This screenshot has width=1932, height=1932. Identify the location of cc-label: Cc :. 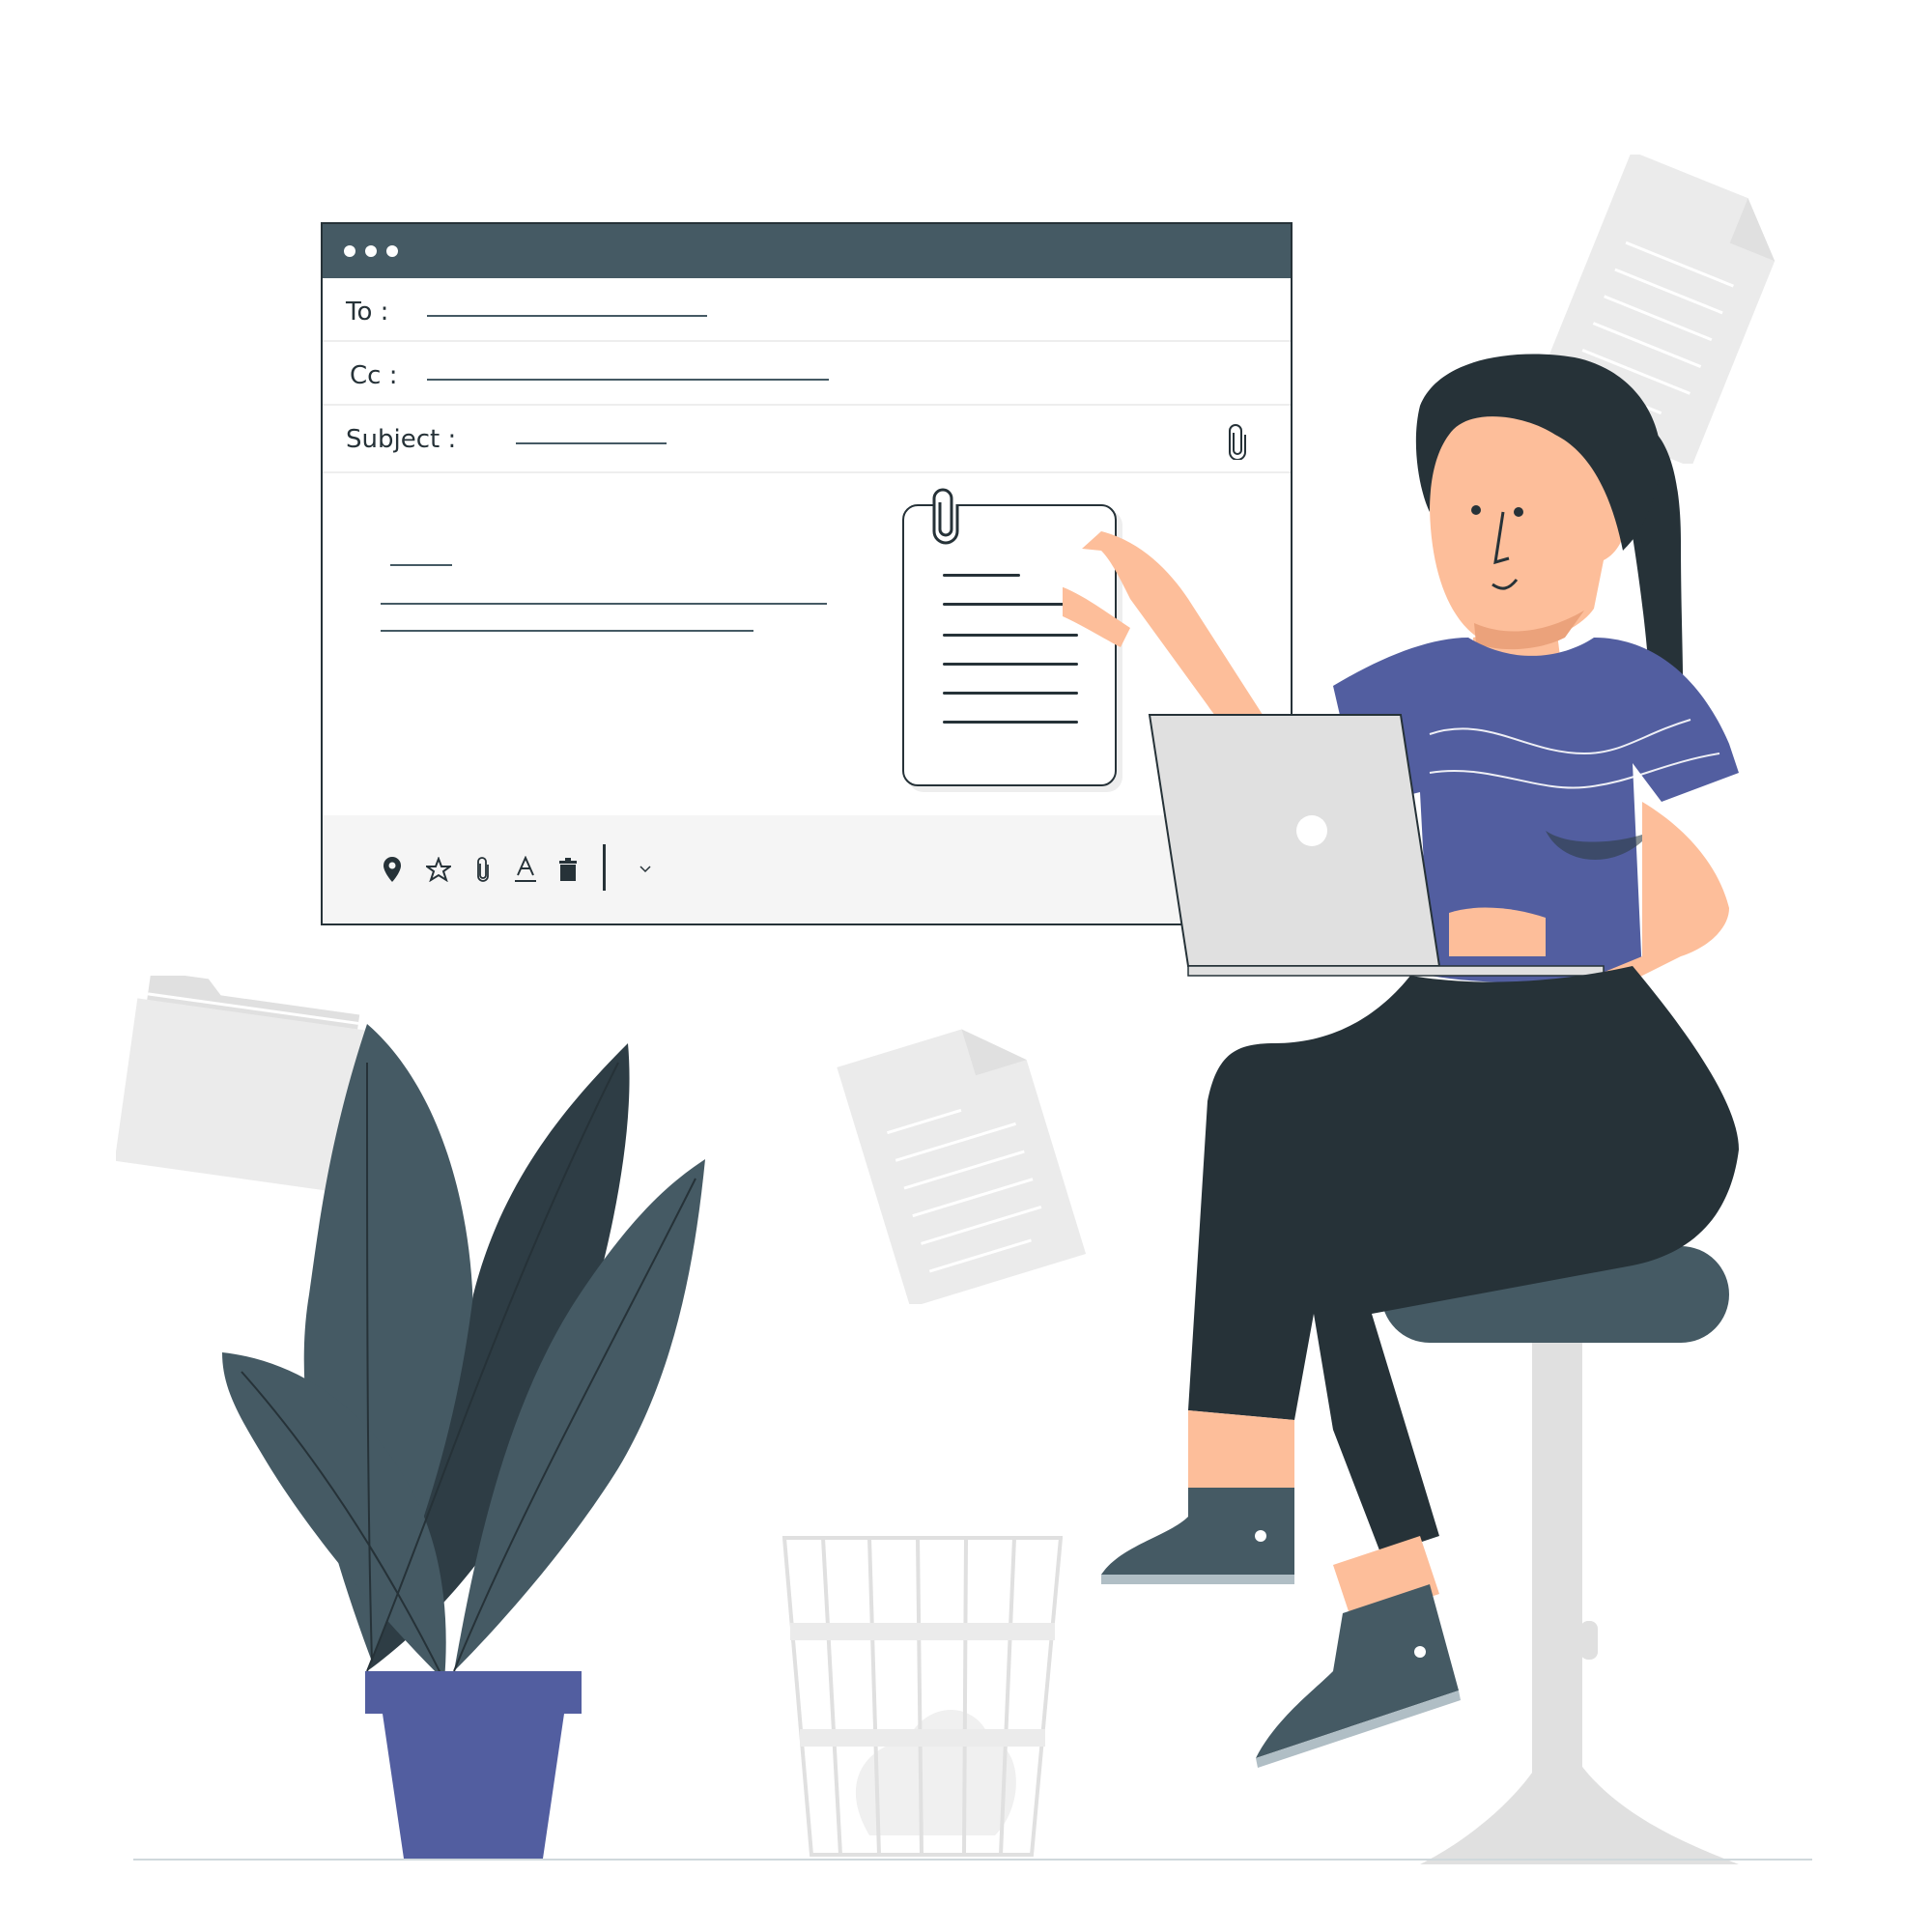
(374, 375).